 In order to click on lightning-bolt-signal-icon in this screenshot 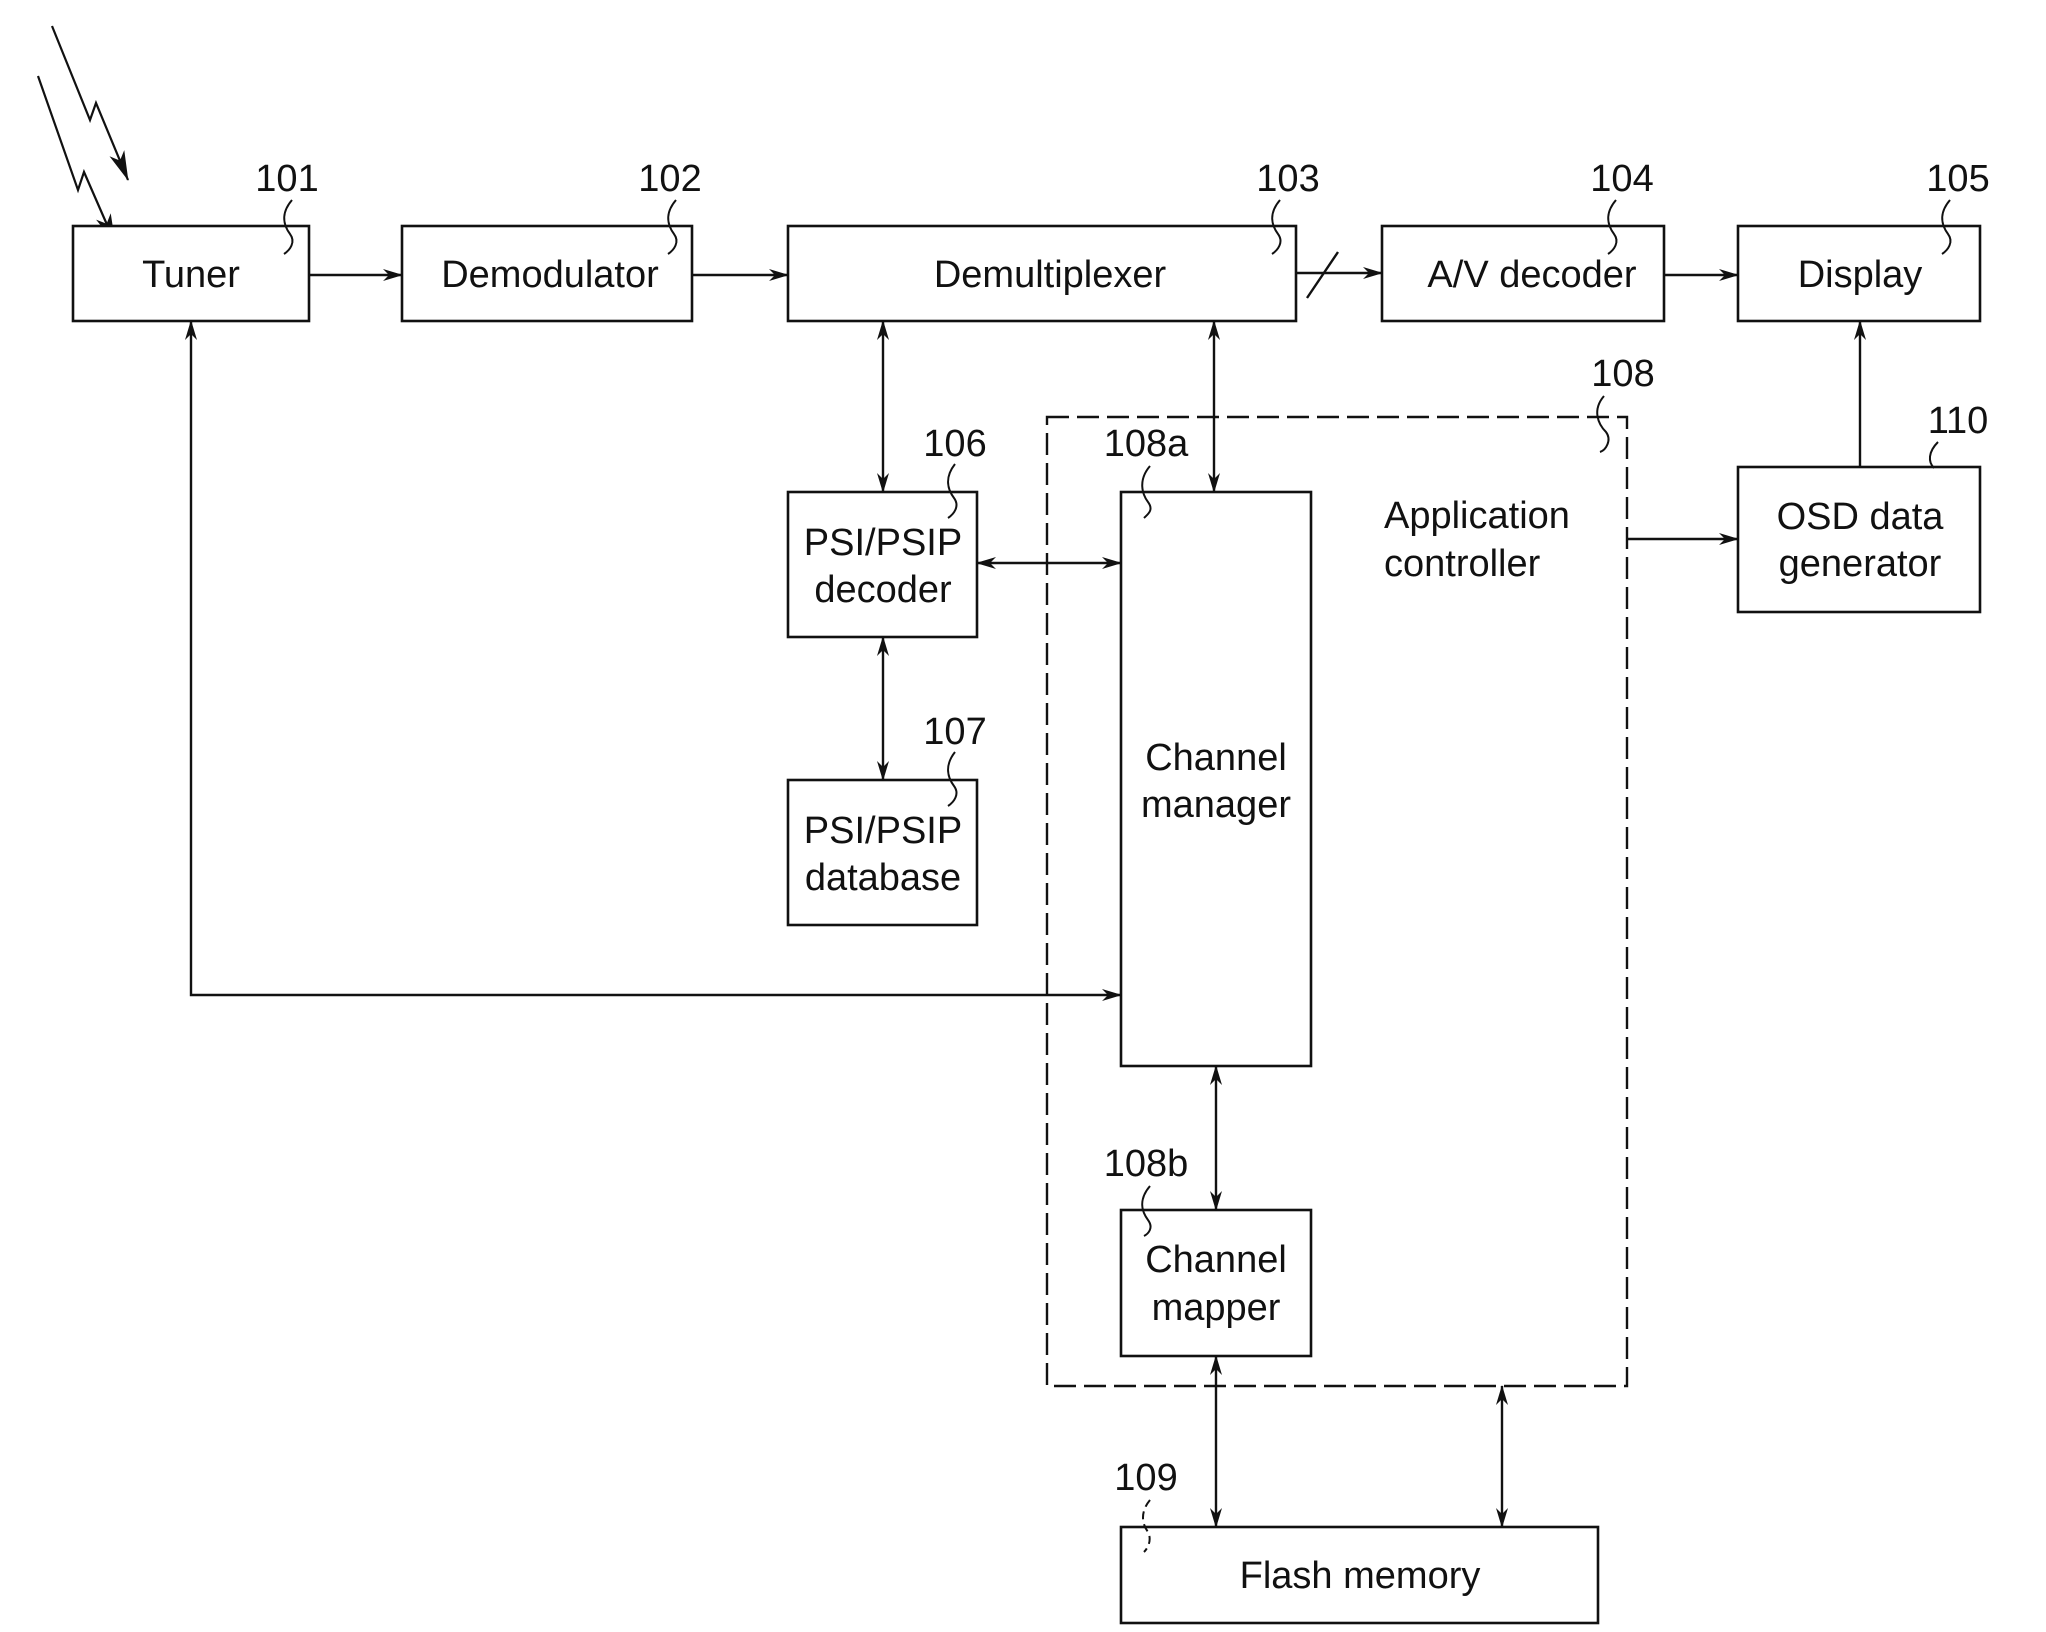, I will do `click(83, 134)`.